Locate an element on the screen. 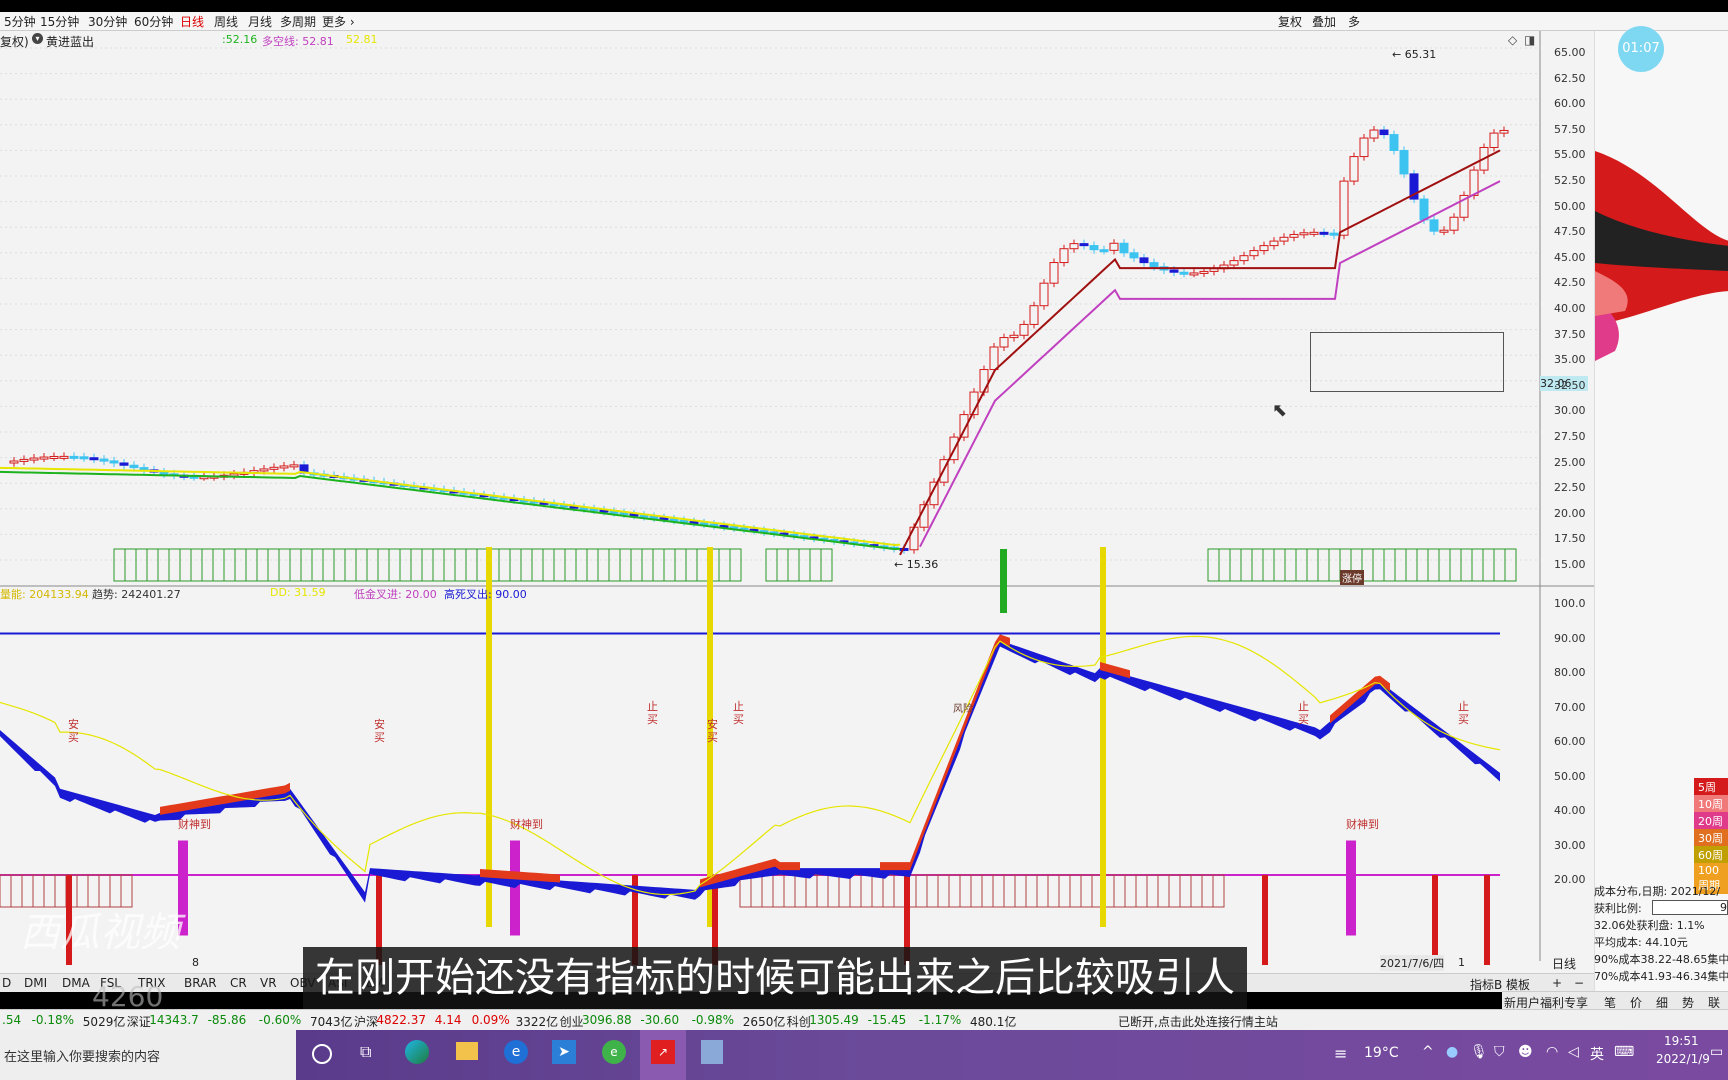 The width and height of the screenshot is (1728, 1080). task-view-icon: ⧉ is located at coordinates (365, 1052).